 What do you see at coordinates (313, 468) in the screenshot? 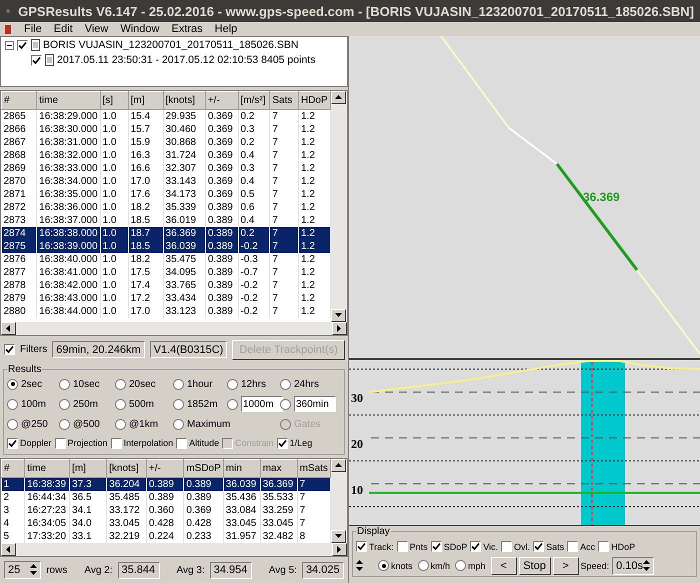
I see `column-header: mSats` at bounding box center [313, 468].